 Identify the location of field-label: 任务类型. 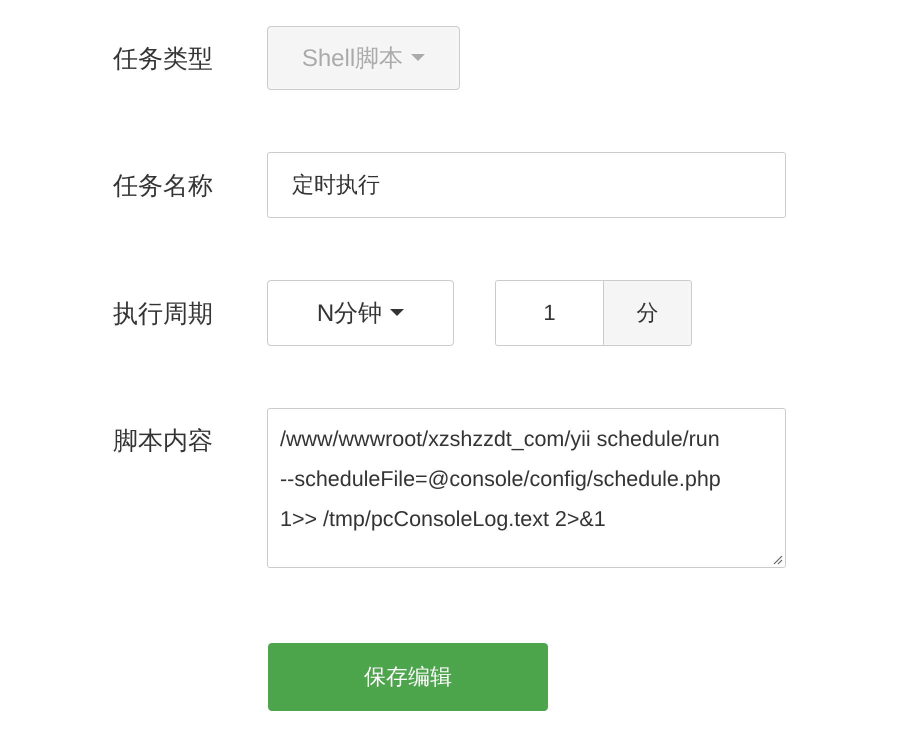
(163, 59).